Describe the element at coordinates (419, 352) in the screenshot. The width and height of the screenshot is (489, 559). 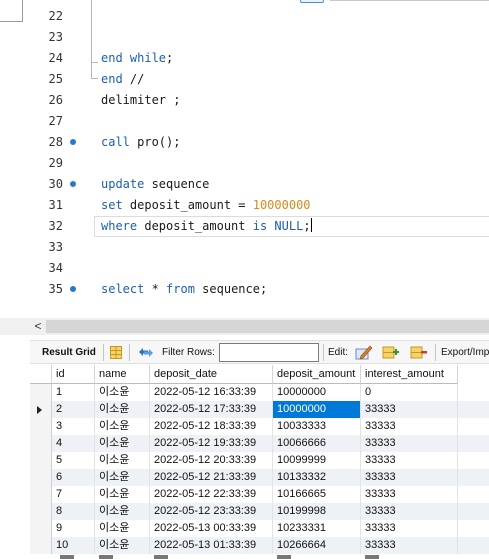
I see `delete-row-icon` at that location.